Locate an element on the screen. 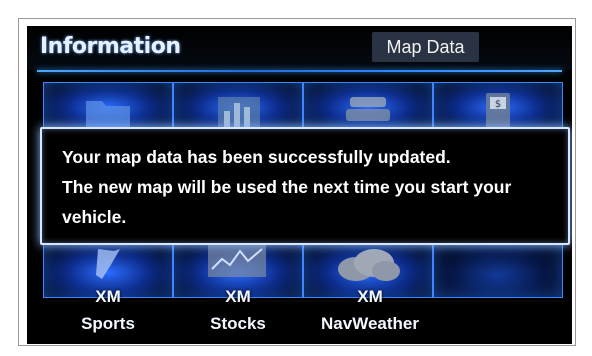  sports-icon is located at coordinates (108, 264).